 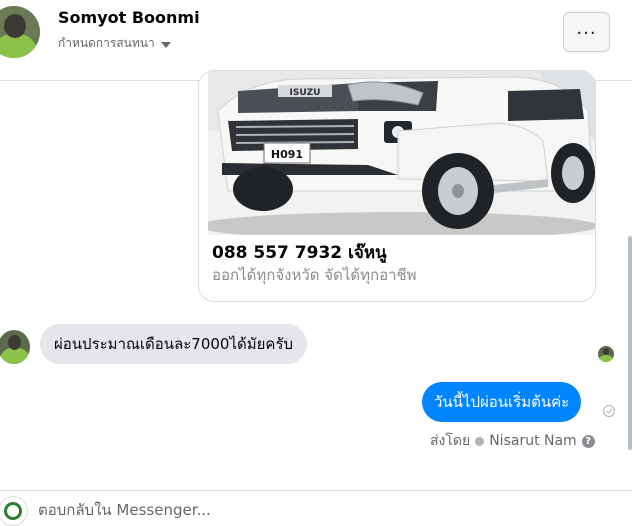 I want to click on brand-text: ISUZU, so click(x=305, y=93).